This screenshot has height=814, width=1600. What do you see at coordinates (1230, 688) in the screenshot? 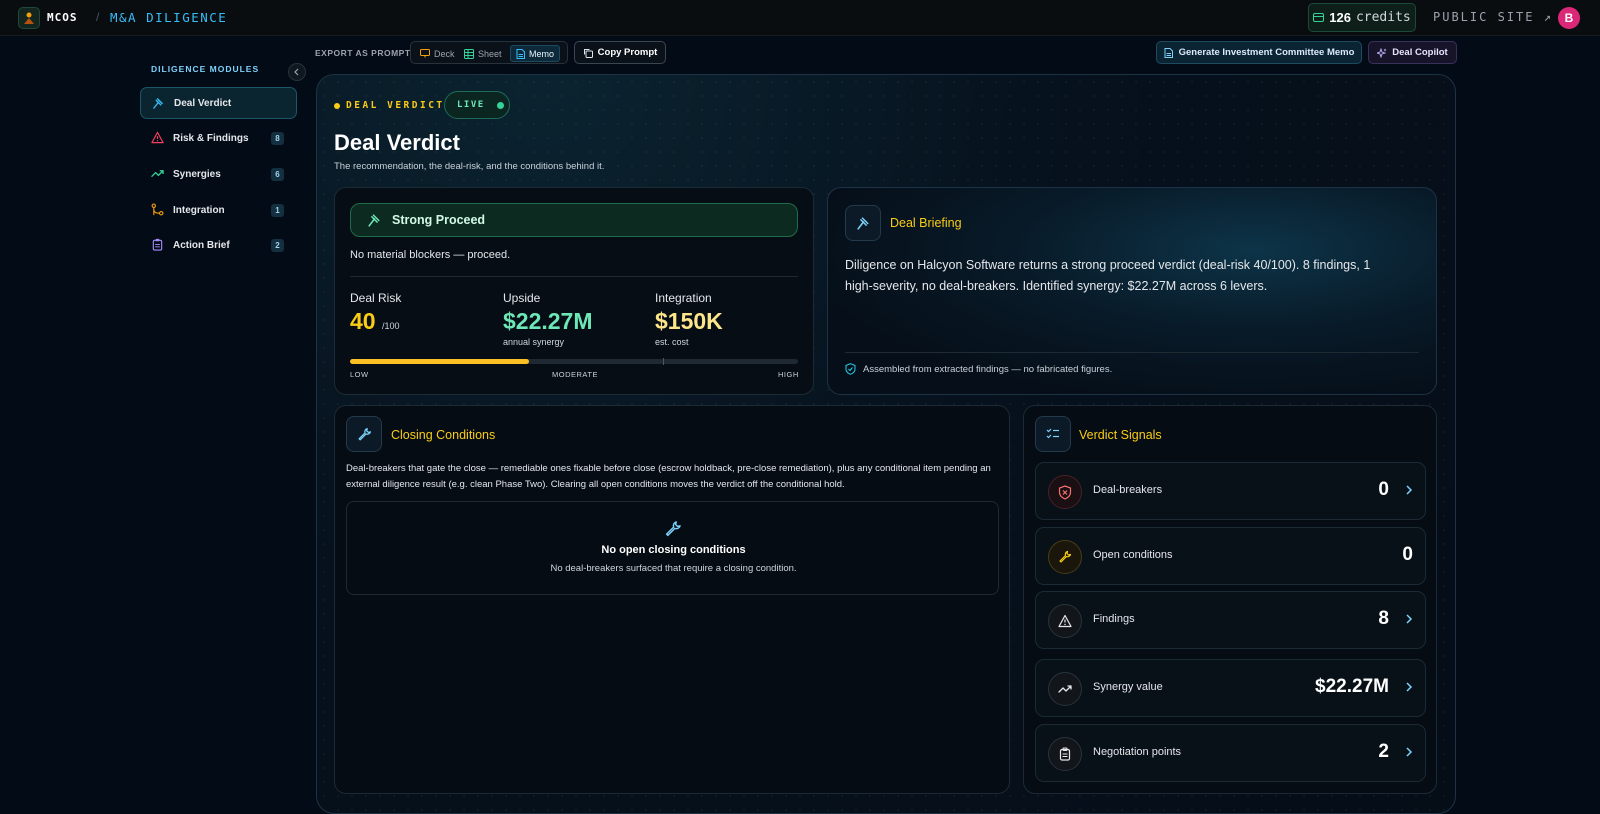
I see `signal-row-synergy-value: Synergy value $22.27M` at bounding box center [1230, 688].